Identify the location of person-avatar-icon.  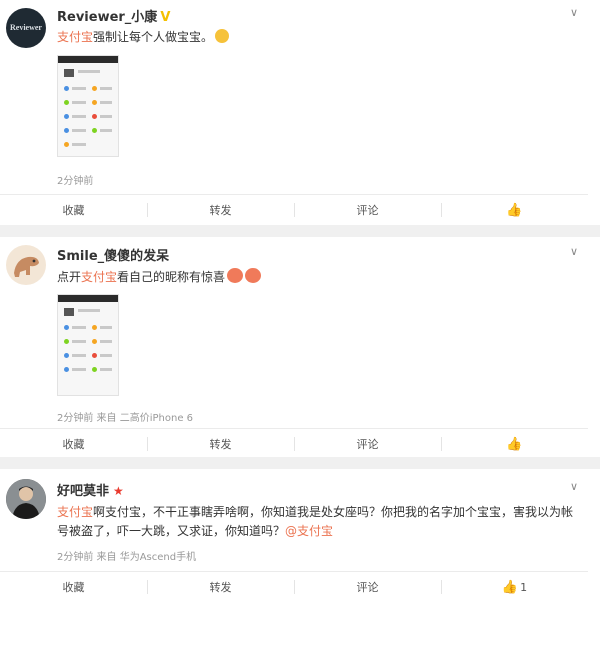
(26, 499).